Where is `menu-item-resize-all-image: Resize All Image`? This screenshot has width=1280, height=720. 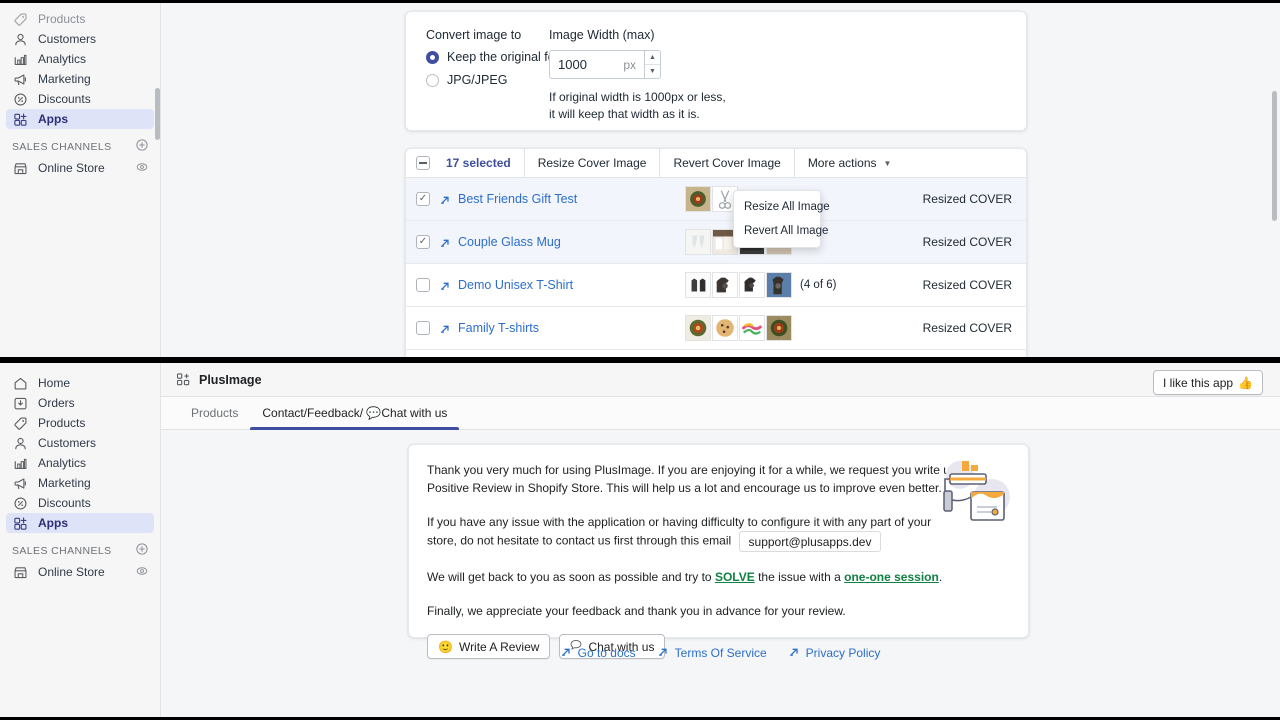
menu-item-resize-all-image: Resize All Image is located at coordinates (782, 207).